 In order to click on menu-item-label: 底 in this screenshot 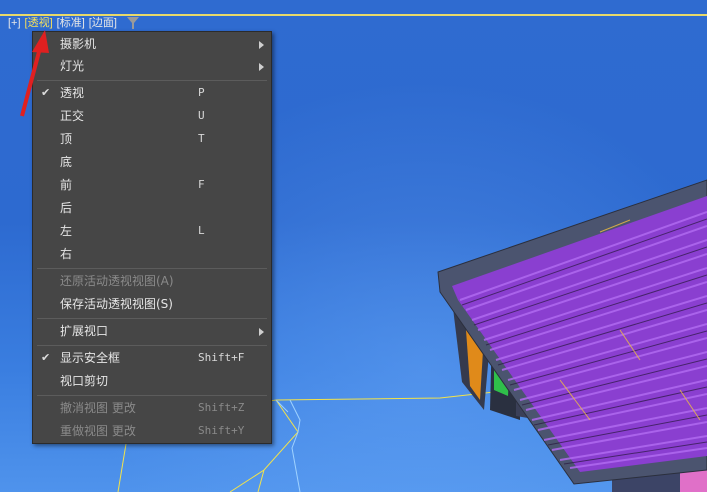, I will do `click(66, 162)`.